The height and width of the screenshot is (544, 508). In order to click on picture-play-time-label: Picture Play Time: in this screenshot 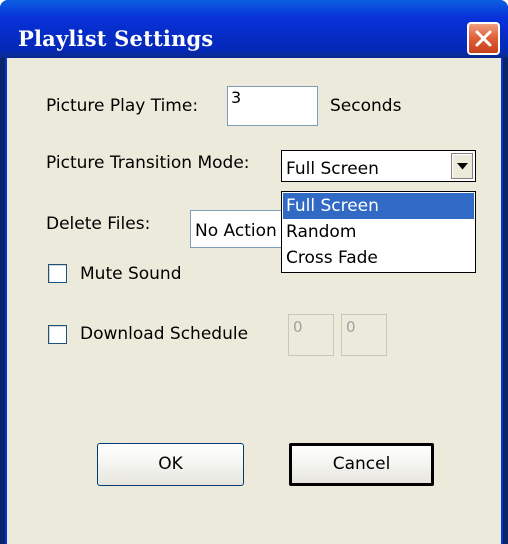, I will do `click(122, 106)`.